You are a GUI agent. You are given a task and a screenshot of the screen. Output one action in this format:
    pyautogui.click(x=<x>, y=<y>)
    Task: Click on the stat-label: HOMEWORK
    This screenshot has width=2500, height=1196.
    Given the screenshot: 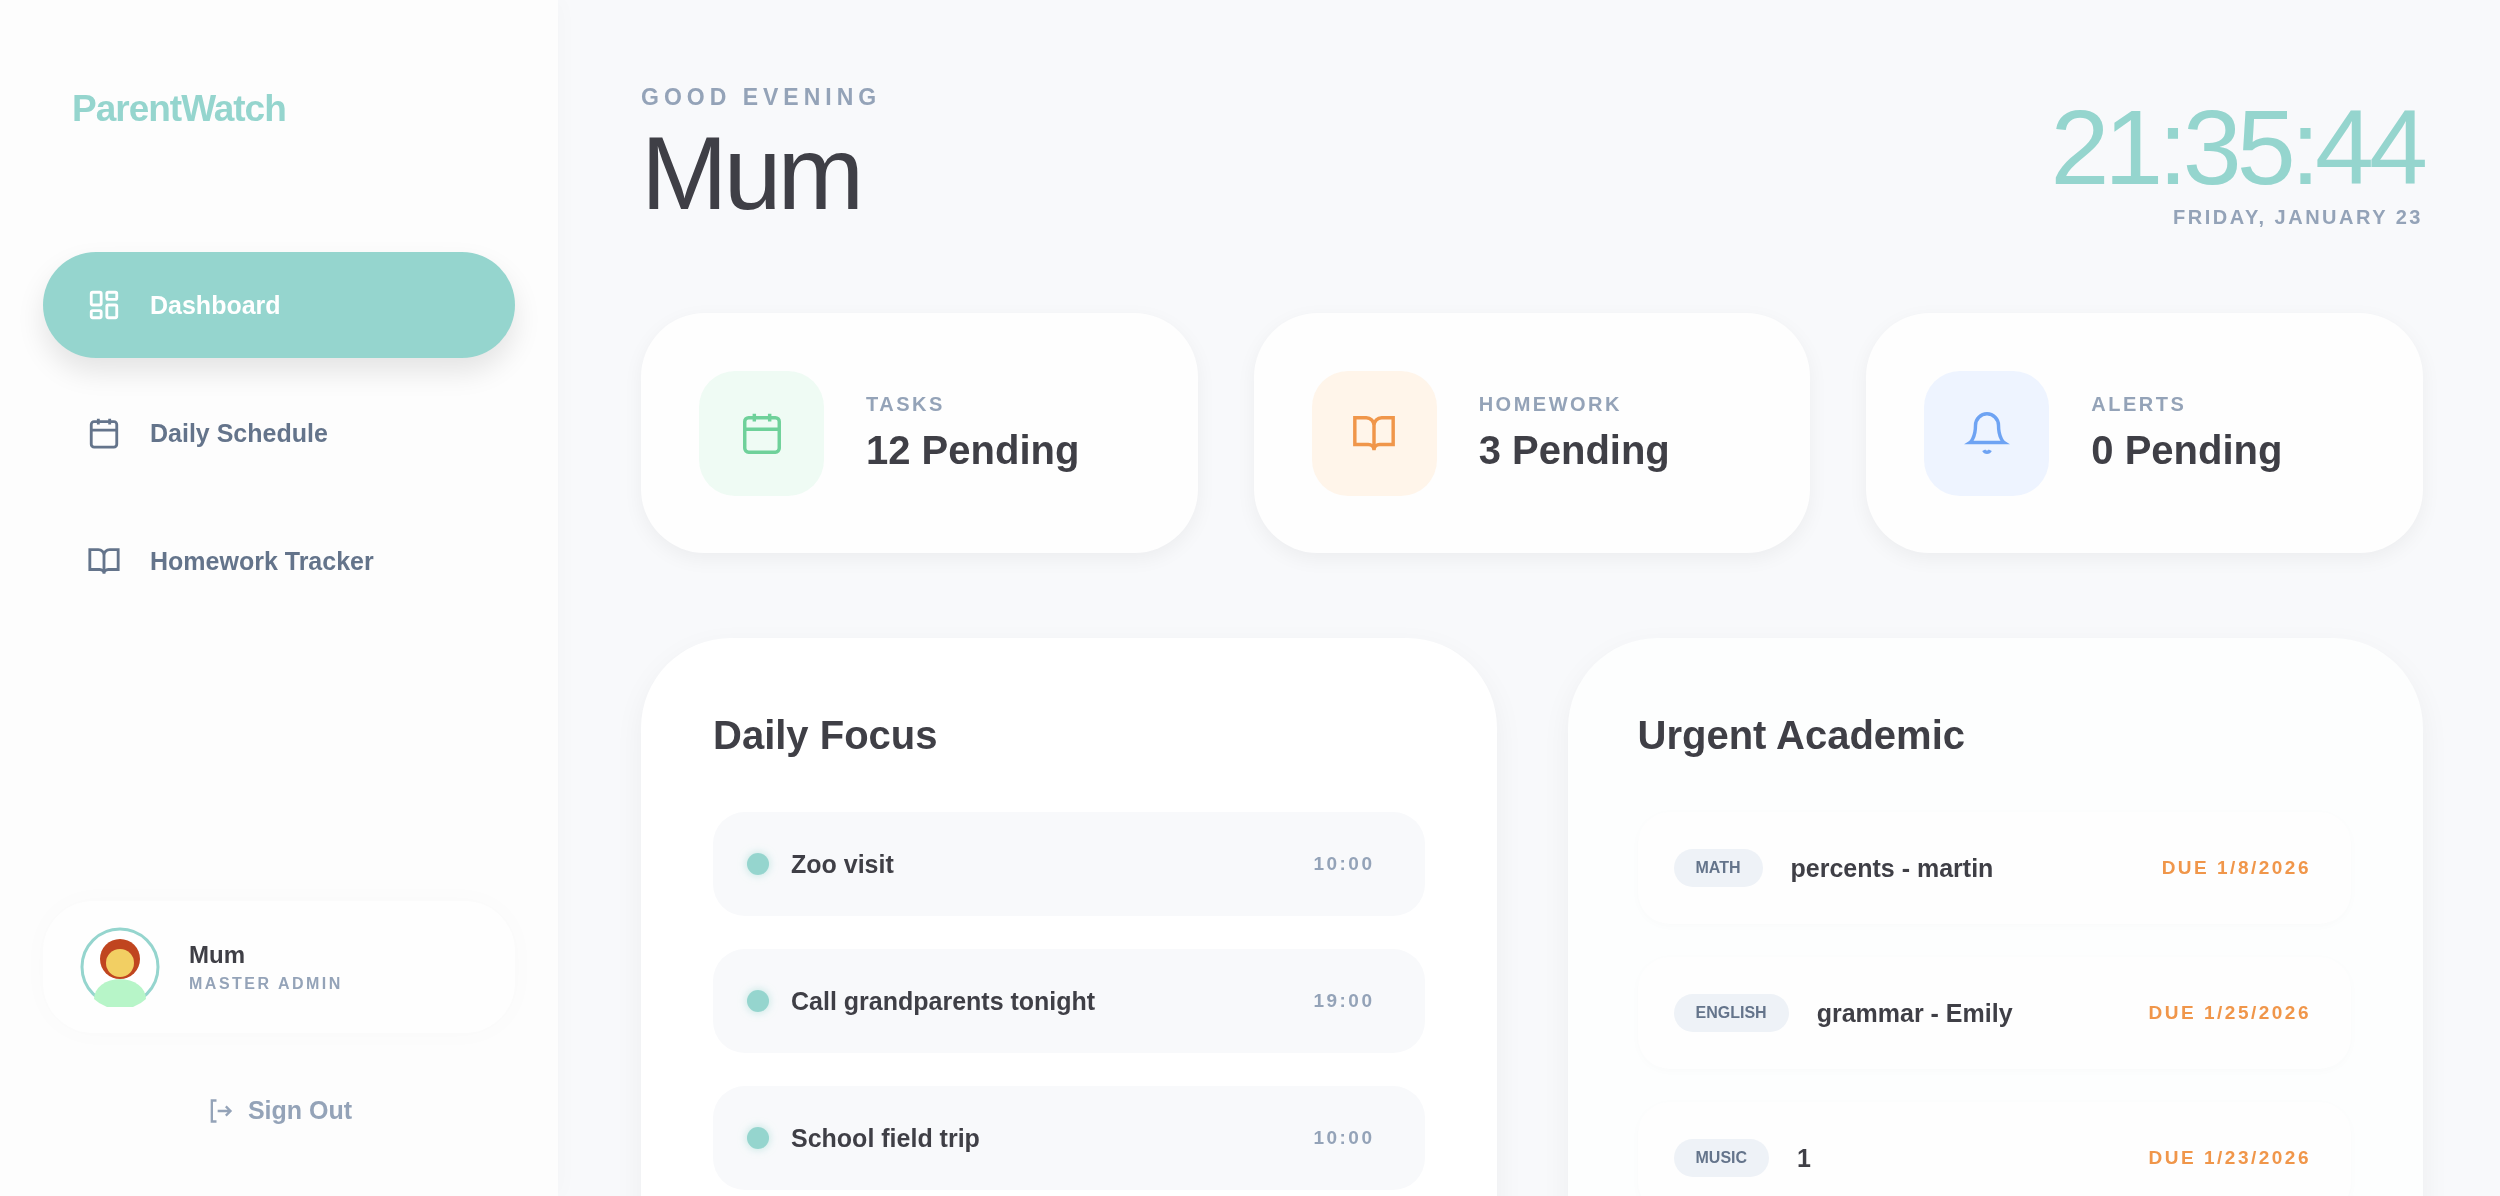 What is the action you would take?
    pyautogui.click(x=1550, y=404)
    